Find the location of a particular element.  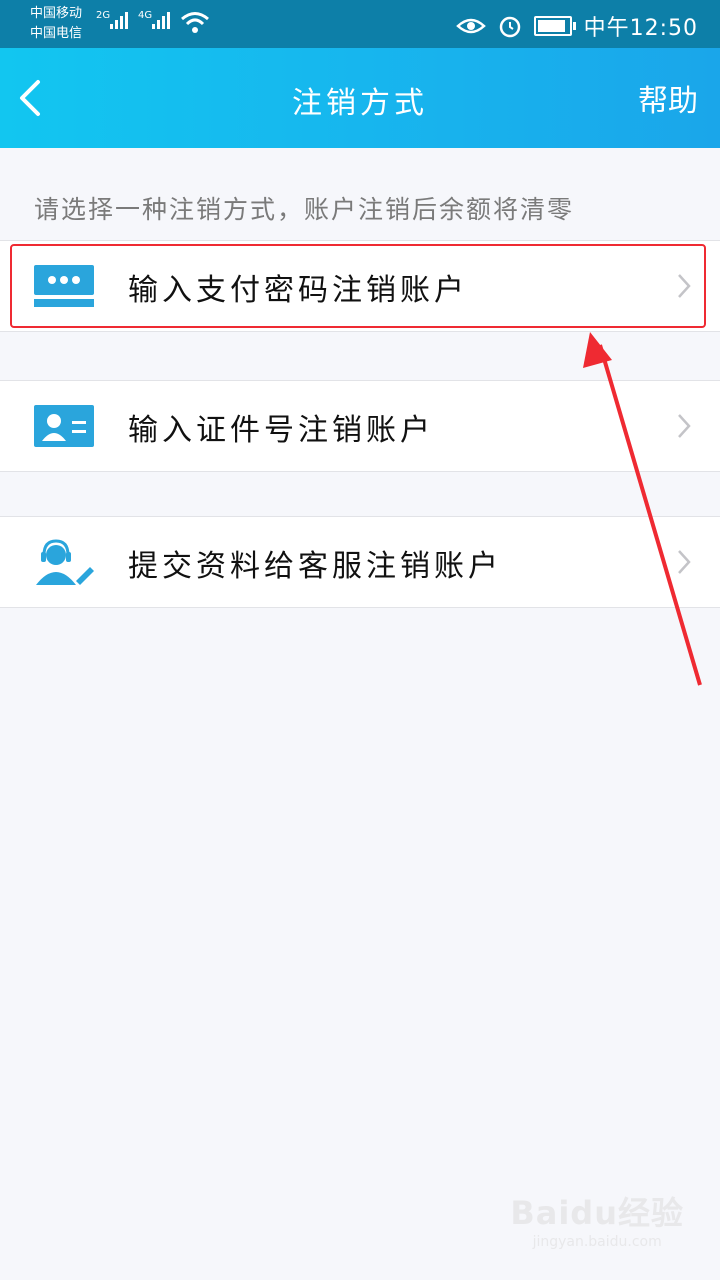

help-button: 帮助 is located at coordinates (668, 98).